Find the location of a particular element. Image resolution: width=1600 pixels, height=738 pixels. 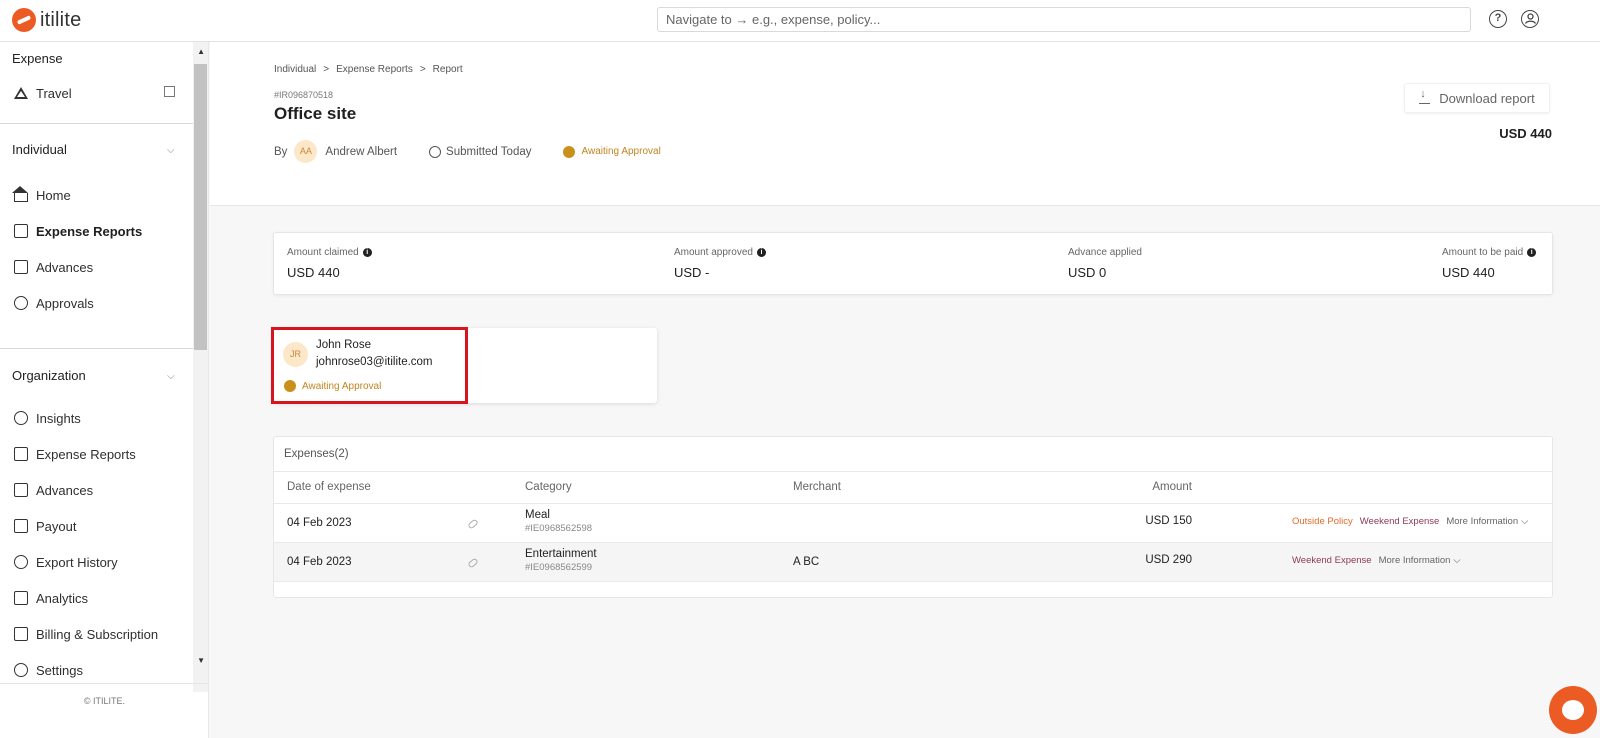

sidebar-item-billing: Billing & Subscription is located at coordinates (86, 634).